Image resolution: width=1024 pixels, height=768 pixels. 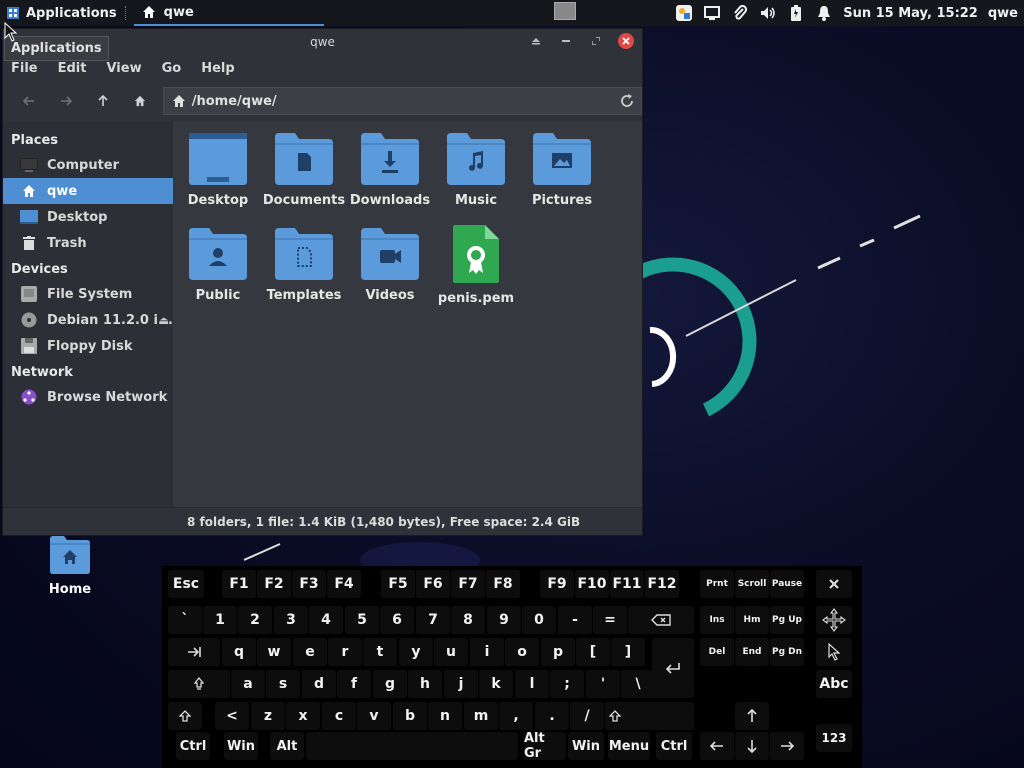 What do you see at coordinates (503, 584) in the screenshot?
I see `key-f8: F8` at bounding box center [503, 584].